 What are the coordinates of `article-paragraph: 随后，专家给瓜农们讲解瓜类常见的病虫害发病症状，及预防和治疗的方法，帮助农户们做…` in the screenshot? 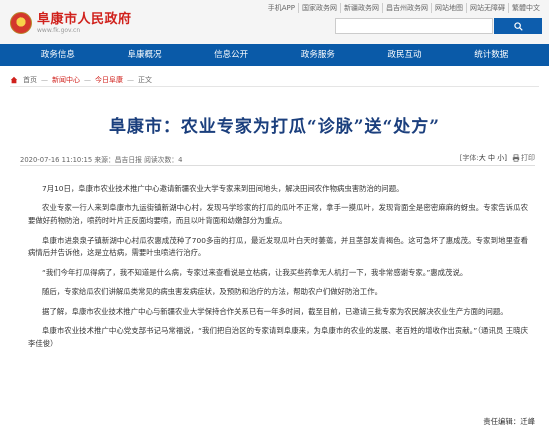 It's located at (212, 292).